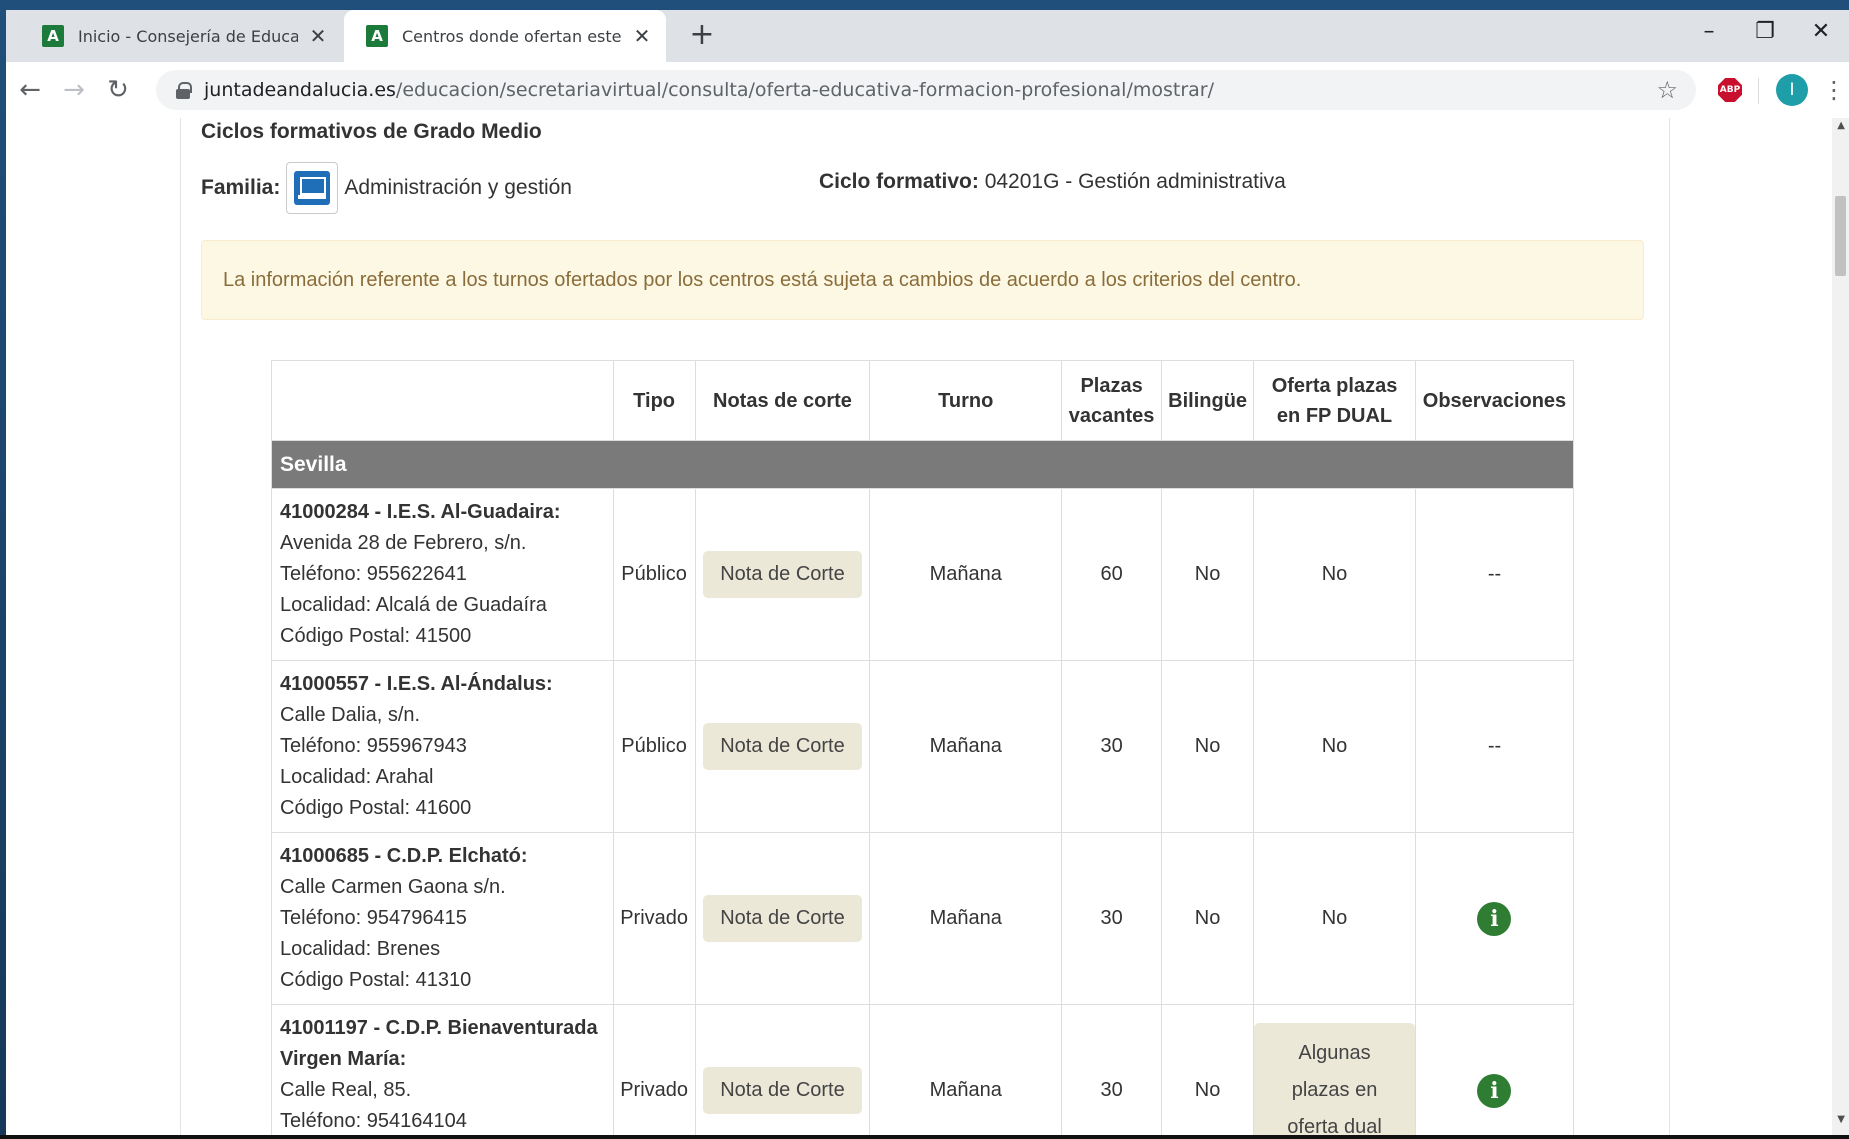 This screenshot has height=1139, width=1849. I want to click on group-label: Sevilla, so click(922, 464).